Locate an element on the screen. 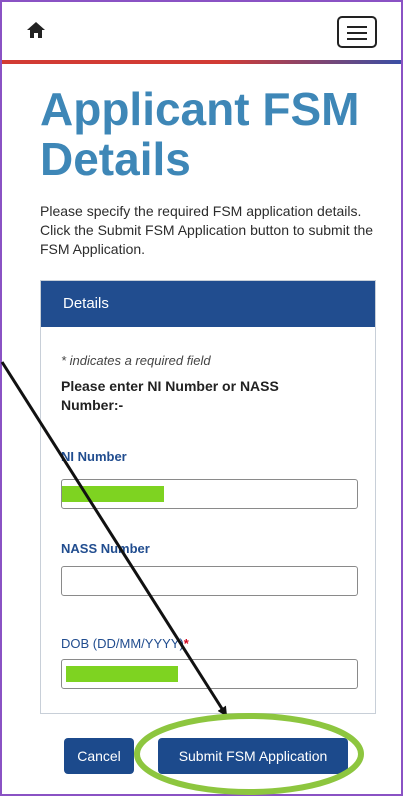  page-title: Applicant FSM Details is located at coordinates (200, 134).